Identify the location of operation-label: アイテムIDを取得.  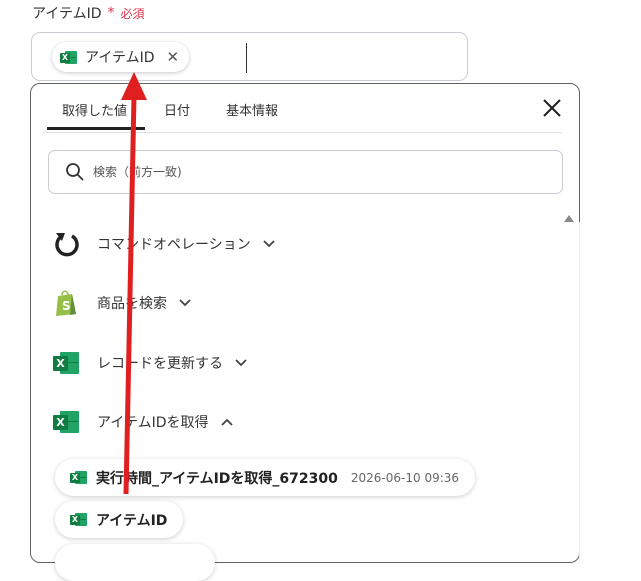
(153, 423).